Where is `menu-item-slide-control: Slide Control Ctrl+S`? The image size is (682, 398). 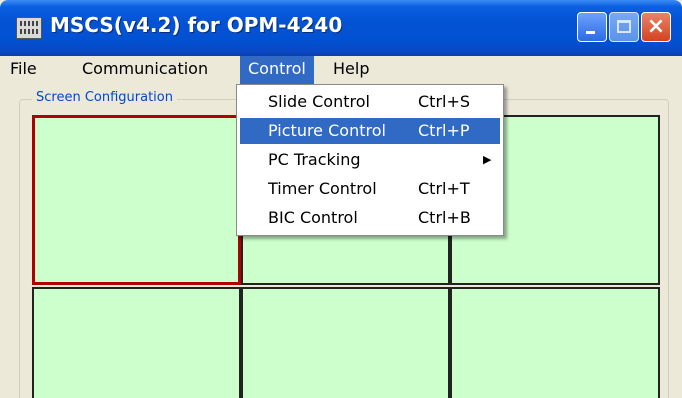 menu-item-slide-control: Slide Control Ctrl+S is located at coordinates (370, 102).